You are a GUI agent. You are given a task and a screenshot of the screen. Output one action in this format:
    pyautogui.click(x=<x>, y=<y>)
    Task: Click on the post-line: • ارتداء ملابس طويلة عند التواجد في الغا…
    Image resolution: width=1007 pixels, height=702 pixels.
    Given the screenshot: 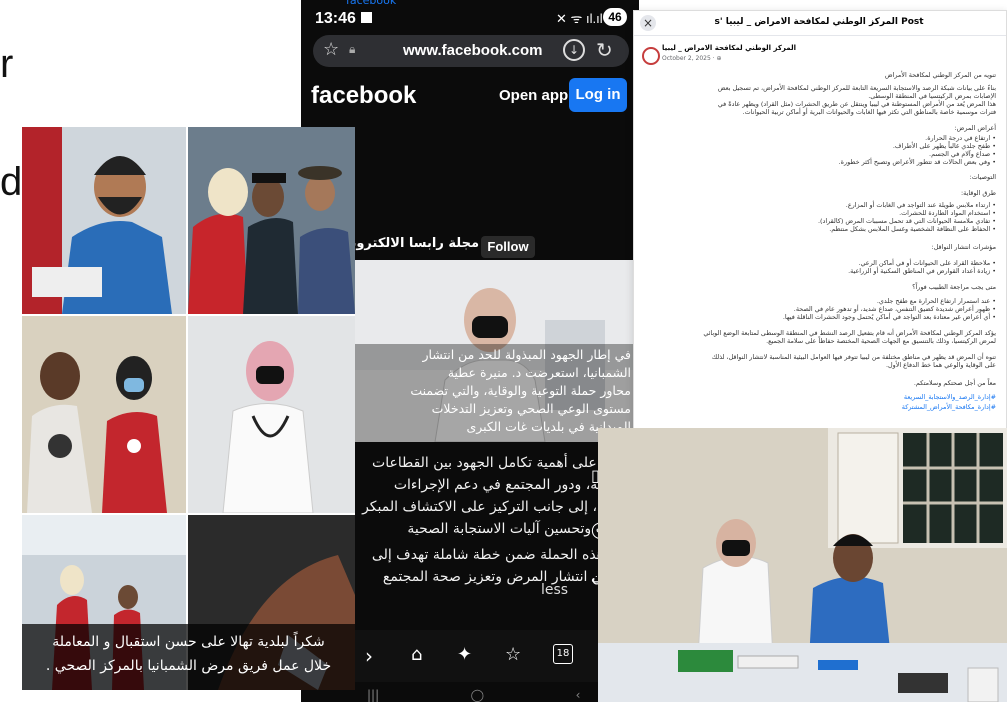 What is the action you would take?
    pyautogui.click(x=920, y=205)
    